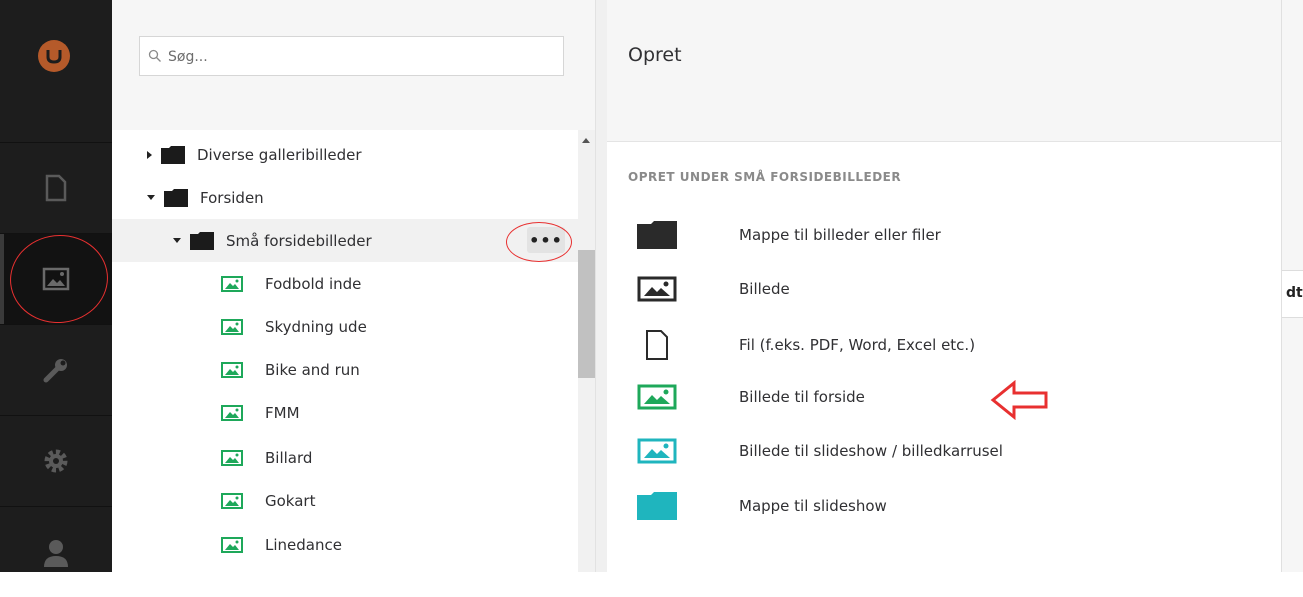 This screenshot has height=597, width=1303. I want to click on tree-item-diverse-galleribilleder: Diverse galleribilleder, so click(345, 154).